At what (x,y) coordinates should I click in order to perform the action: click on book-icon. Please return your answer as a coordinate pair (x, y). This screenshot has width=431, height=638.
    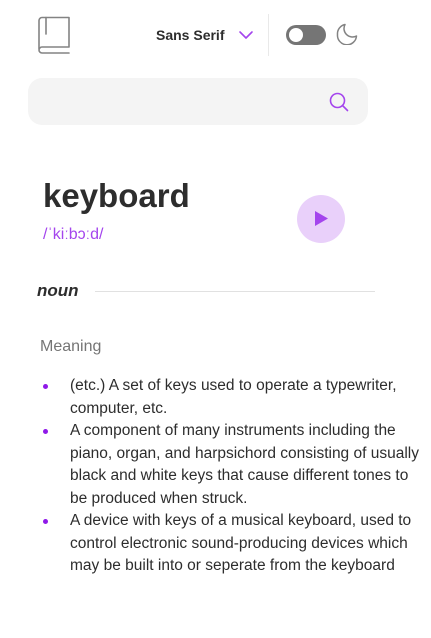
    Looking at the image, I should click on (54, 35).